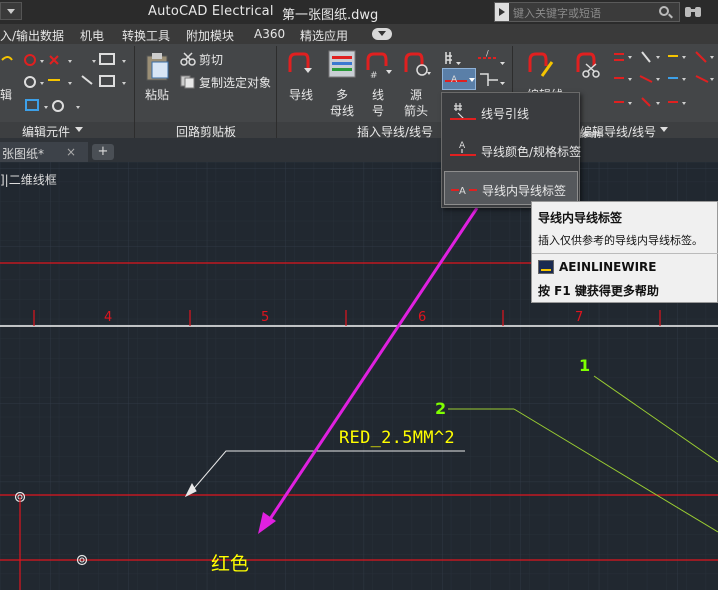 The image size is (718, 590). Describe the element at coordinates (440, 408) in the screenshot. I see `wire-number-2: 2` at that location.